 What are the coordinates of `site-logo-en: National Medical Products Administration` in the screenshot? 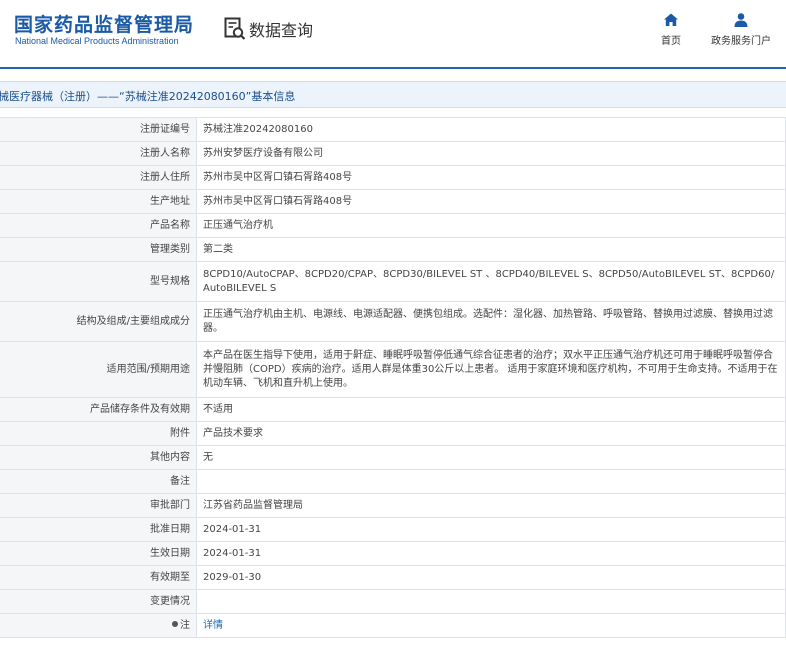 It's located at (97, 41).